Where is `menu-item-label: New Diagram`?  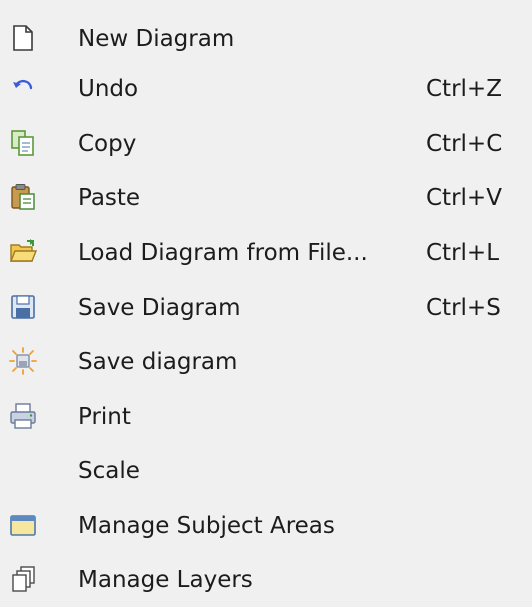
menu-item-label: New Diagram is located at coordinates (156, 39).